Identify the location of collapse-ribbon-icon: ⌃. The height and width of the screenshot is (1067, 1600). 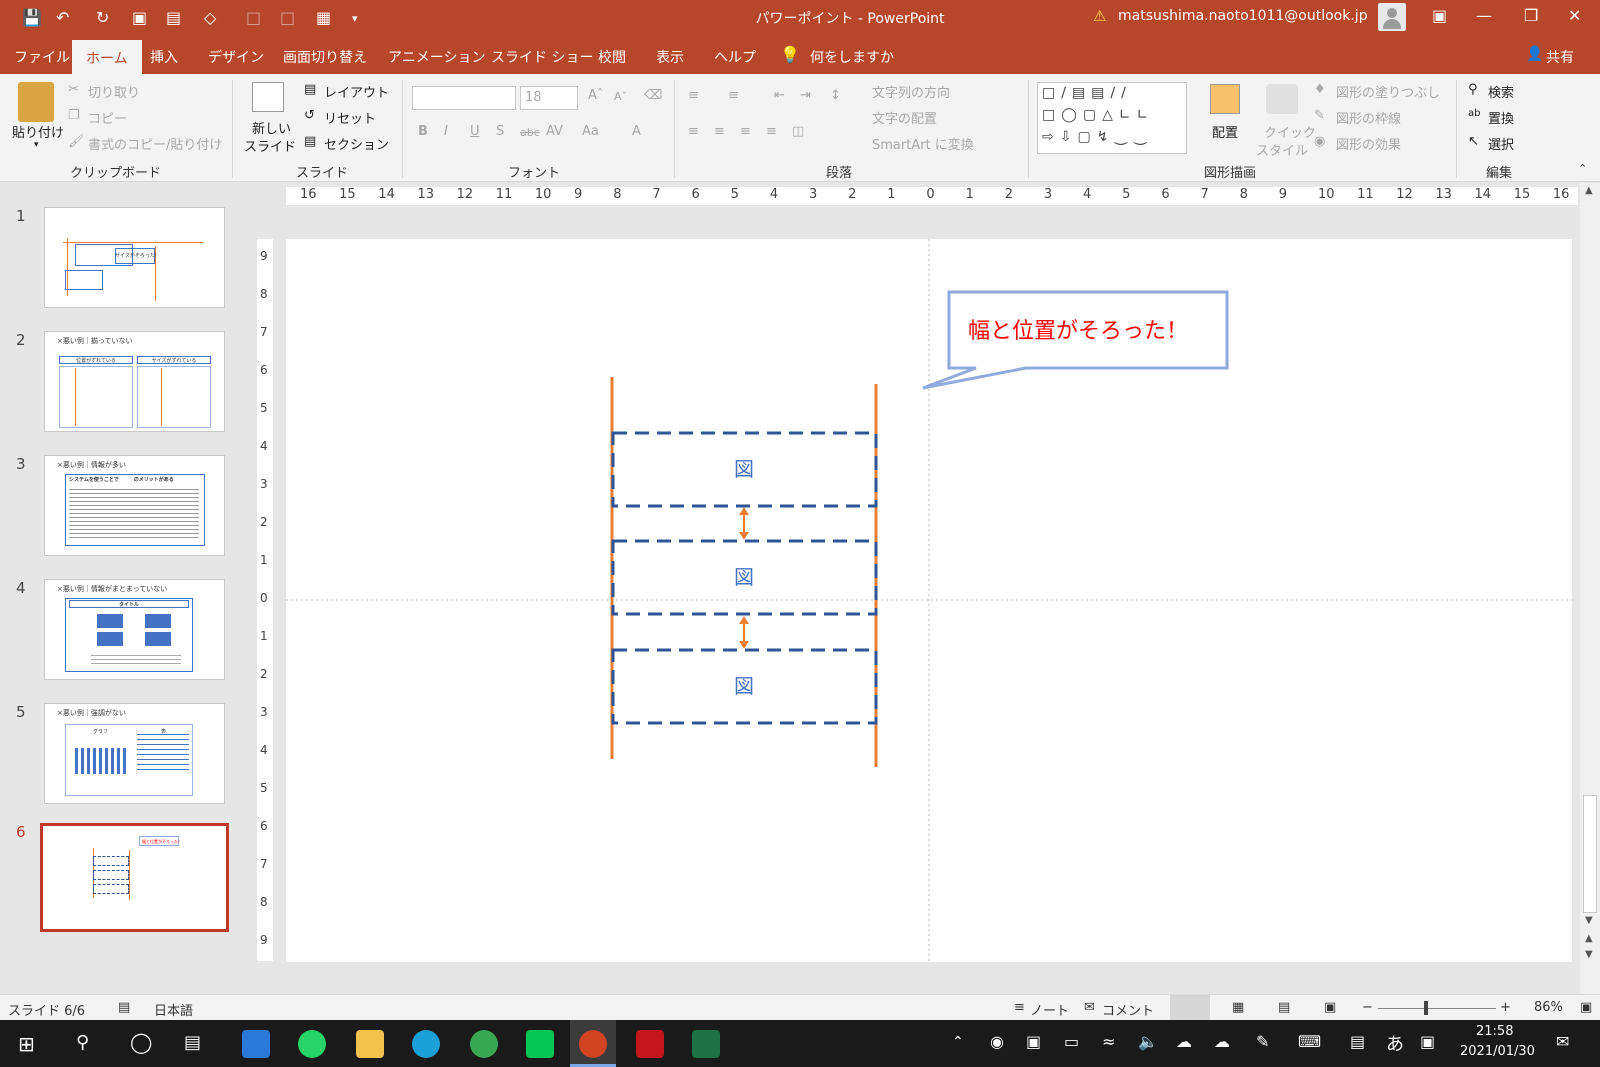
(1582, 168).